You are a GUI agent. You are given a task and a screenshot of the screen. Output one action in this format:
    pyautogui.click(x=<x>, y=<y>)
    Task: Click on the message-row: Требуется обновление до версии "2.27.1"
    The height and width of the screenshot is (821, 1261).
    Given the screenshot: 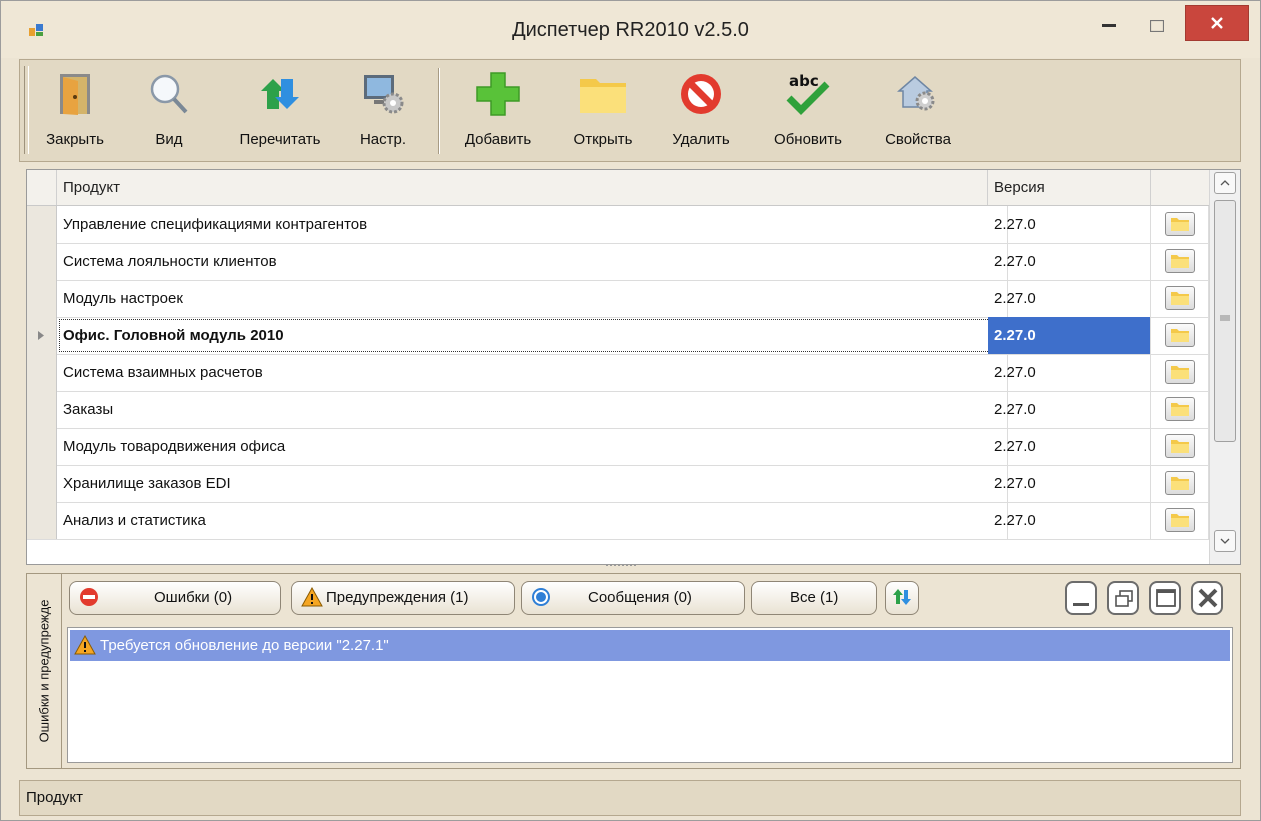 What is the action you would take?
    pyautogui.click(x=650, y=645)
    